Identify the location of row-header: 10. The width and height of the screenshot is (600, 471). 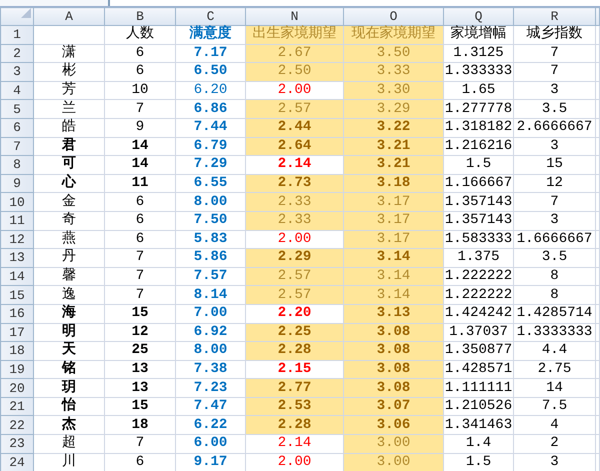
(17, 202).